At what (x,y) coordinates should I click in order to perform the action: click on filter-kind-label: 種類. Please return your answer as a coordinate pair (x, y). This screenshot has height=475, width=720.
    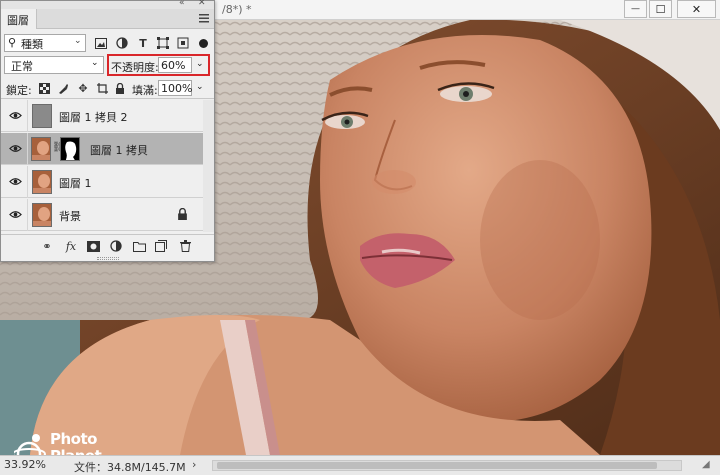
    Looking at the image, I should click on (32, 44).